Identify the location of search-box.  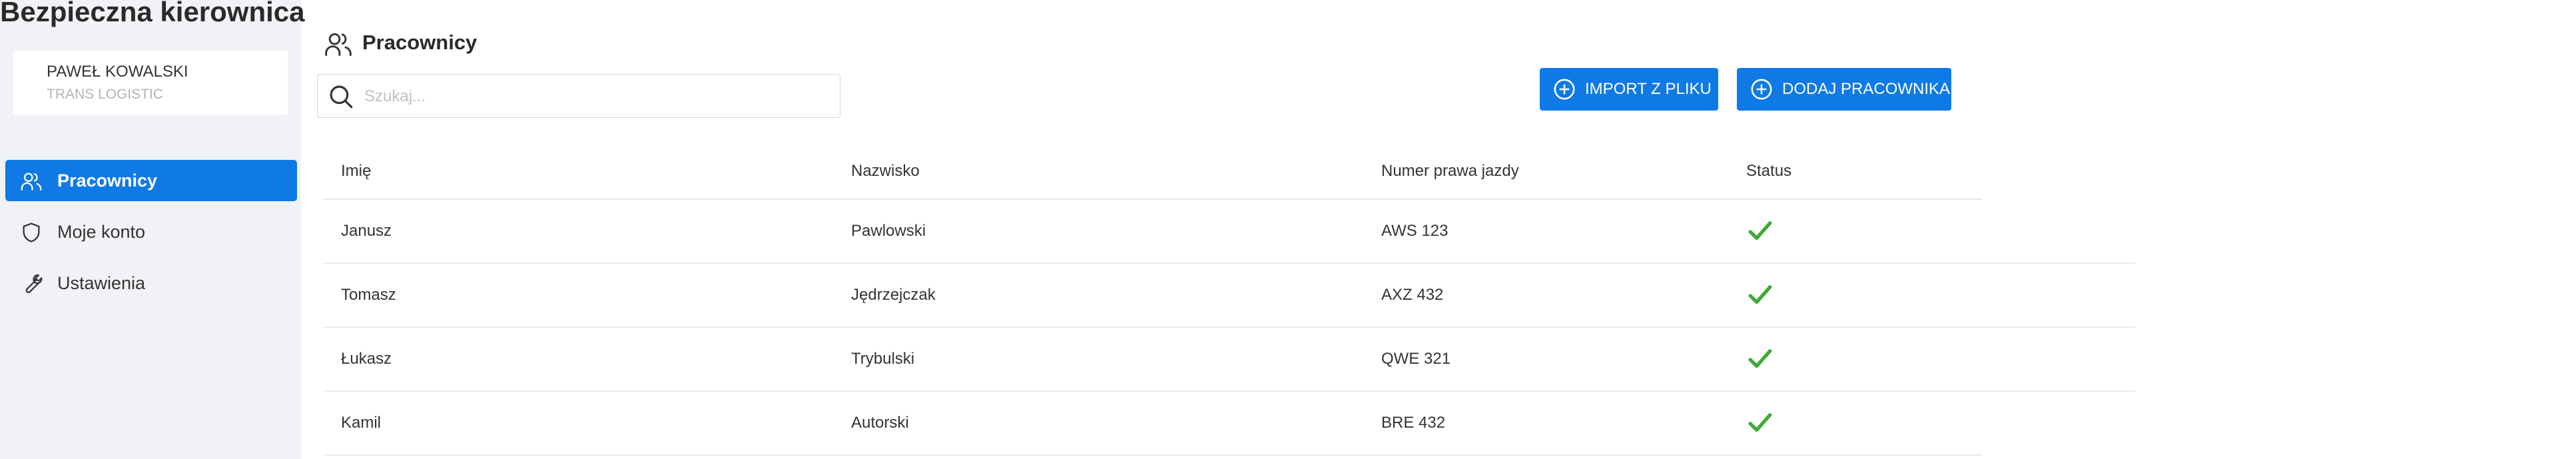
(578, 96).